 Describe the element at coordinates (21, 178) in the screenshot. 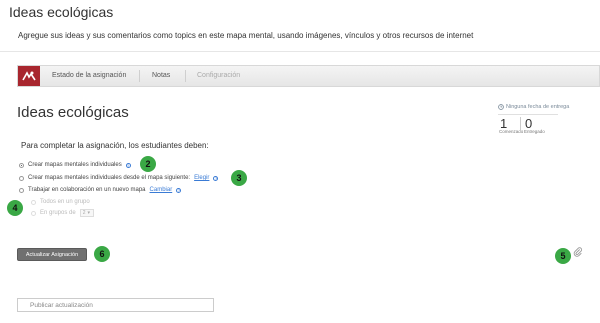

I see `radio-from-map` at that location.